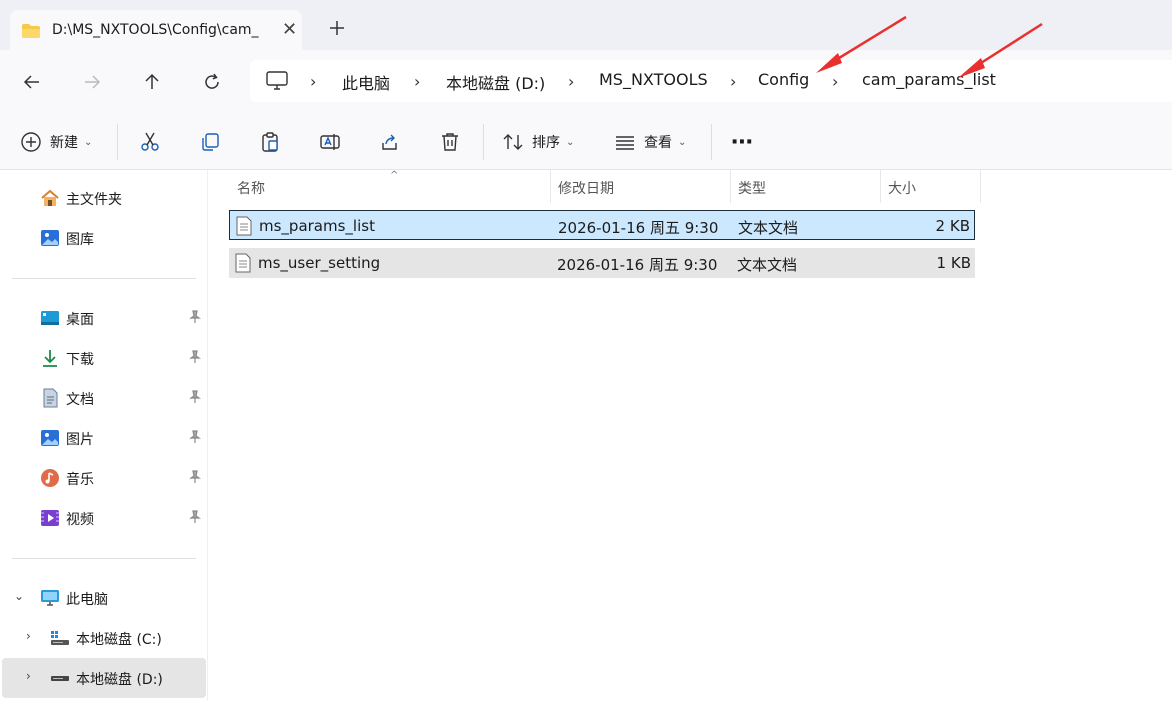 This screenshot has width=1172, height=701. I want to click on breadcrumb-drive-d: 本地磁盘 (D:), so click(495, 82).